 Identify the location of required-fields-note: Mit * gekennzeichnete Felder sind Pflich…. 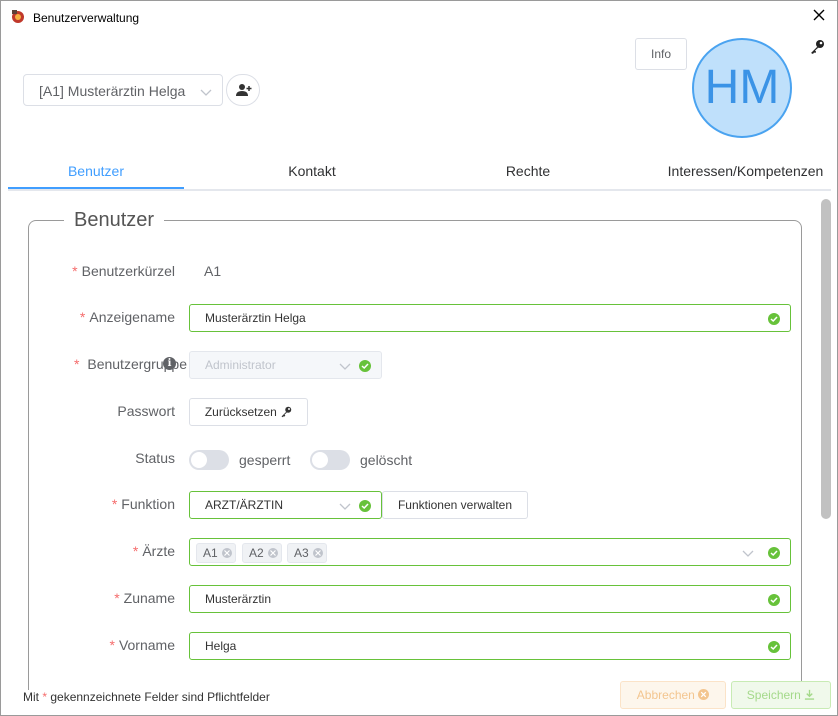
(146, 697).